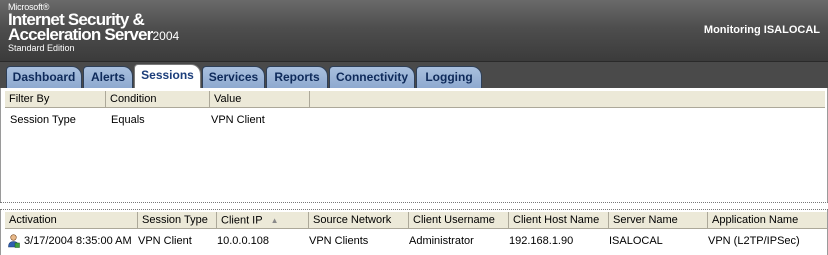 The height and width of the screenshot is (255, 828). I want to click on filter-header: Filter By Condition Value, so click(415, 99).